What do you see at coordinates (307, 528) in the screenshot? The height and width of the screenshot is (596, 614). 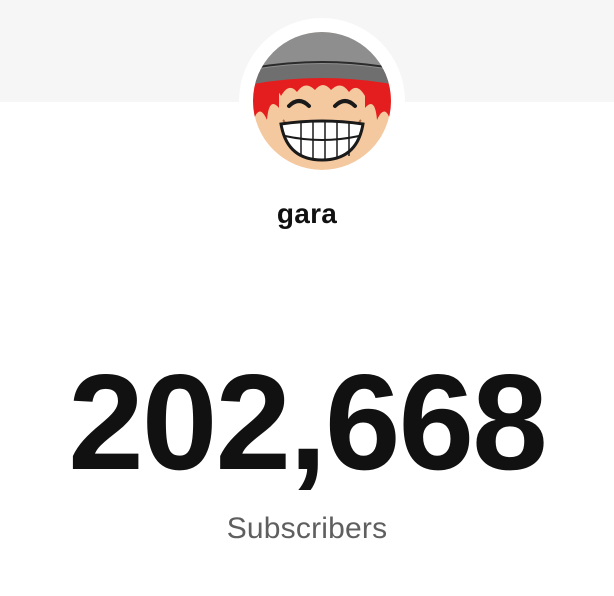 I see `subscriber-label: Subscribers` at bounding box center [307, 528].